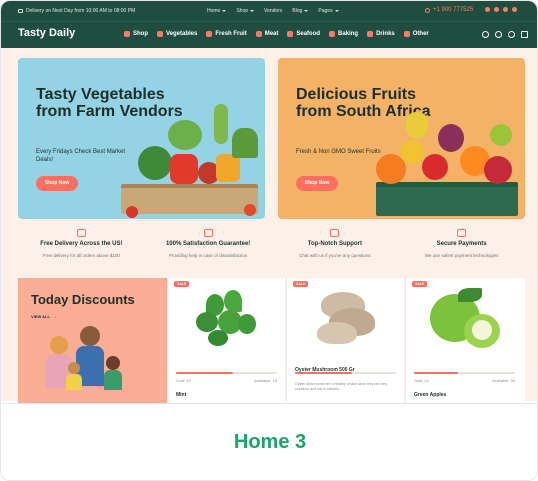 The height and width of the screenshot is (481, 538). Describe the element at coordinates (46, 33) in the screenshot. I see `logo: Tasty Daily` at that location.